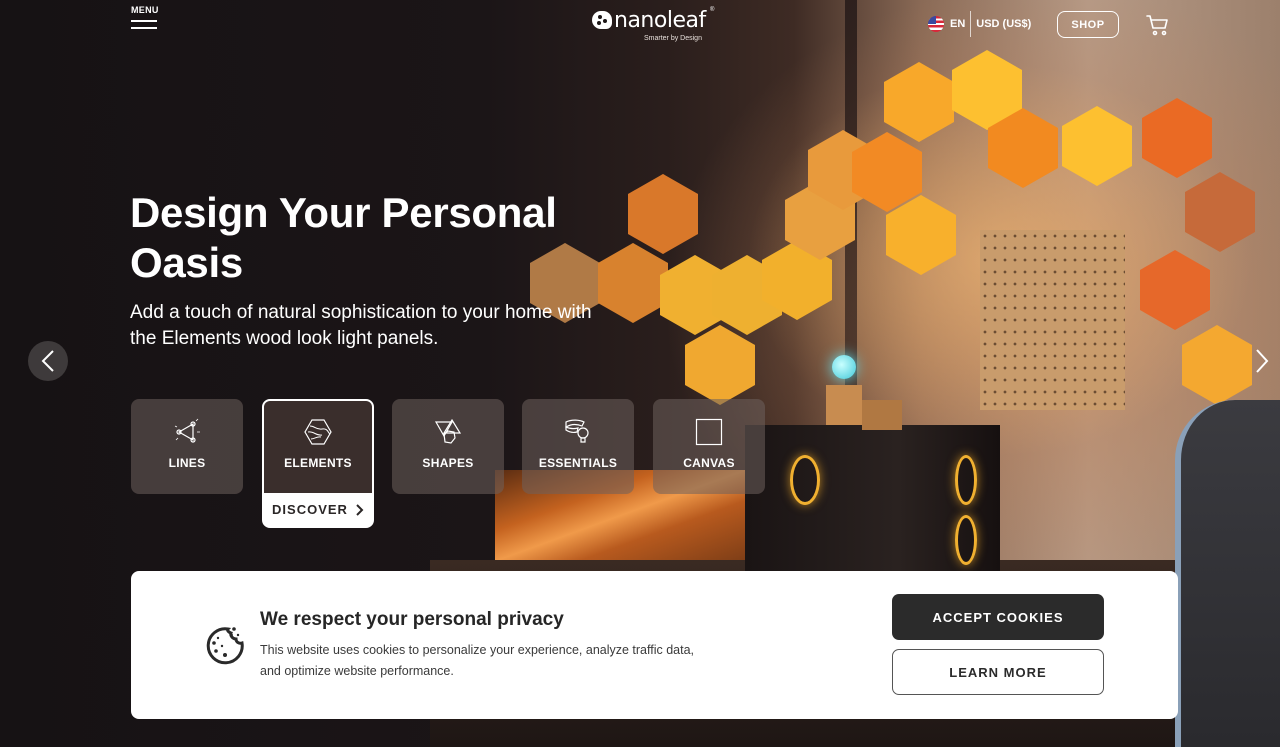 Image resolution: width=1280 pixels, height=747 pixels. Describe the element at coordinates (660, 20) in the screenshot. I see `logo-wordmark: nanoleaf` at that location.